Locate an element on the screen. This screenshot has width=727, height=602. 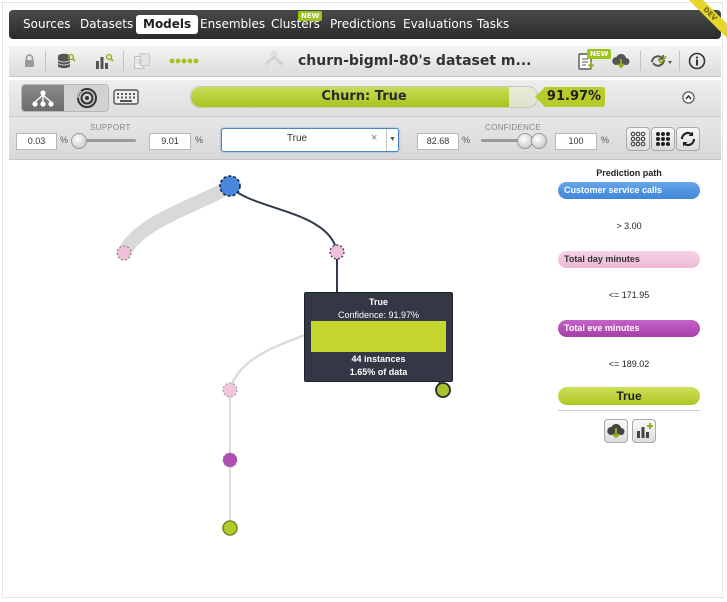
cloud-download-icon is located at coordinates (616, 431).